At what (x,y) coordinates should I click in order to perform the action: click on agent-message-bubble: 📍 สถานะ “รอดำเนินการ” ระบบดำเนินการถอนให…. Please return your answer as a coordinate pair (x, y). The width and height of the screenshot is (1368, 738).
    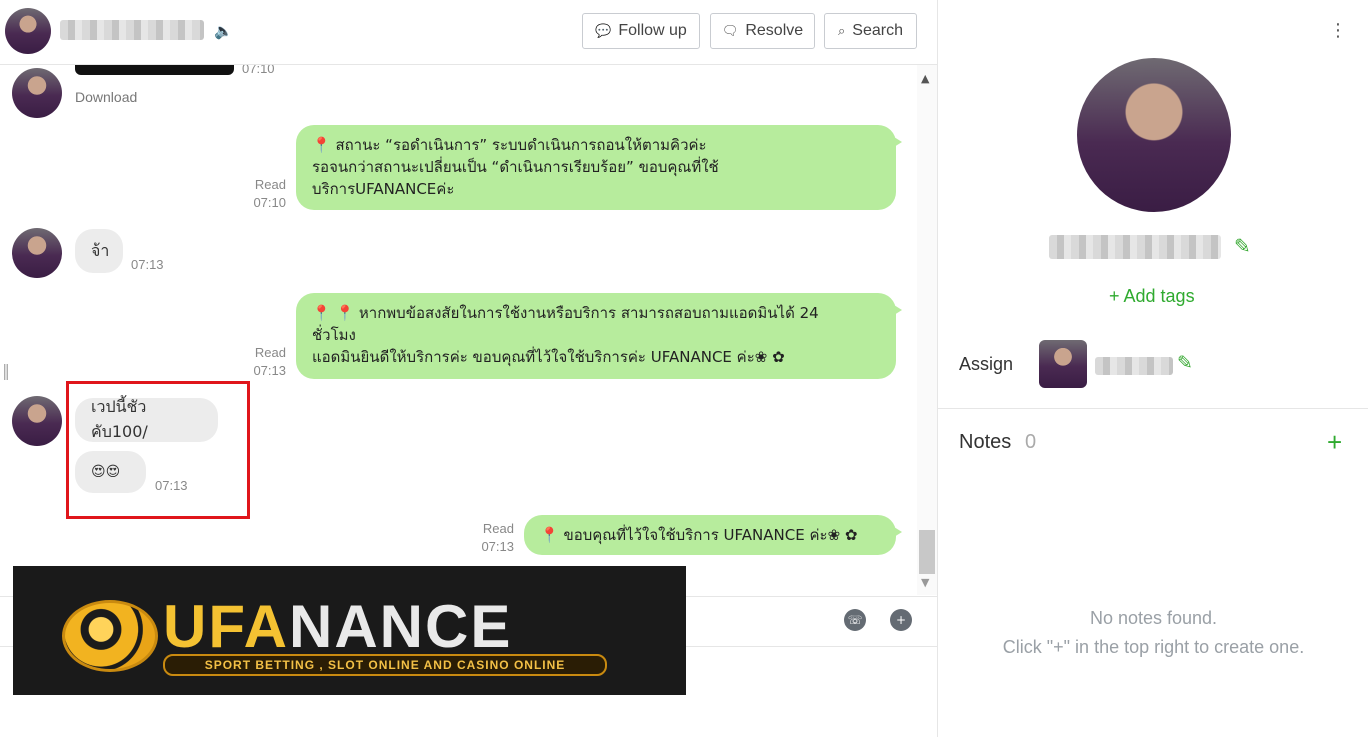
    Looking at the image, I should click on (599, 167).